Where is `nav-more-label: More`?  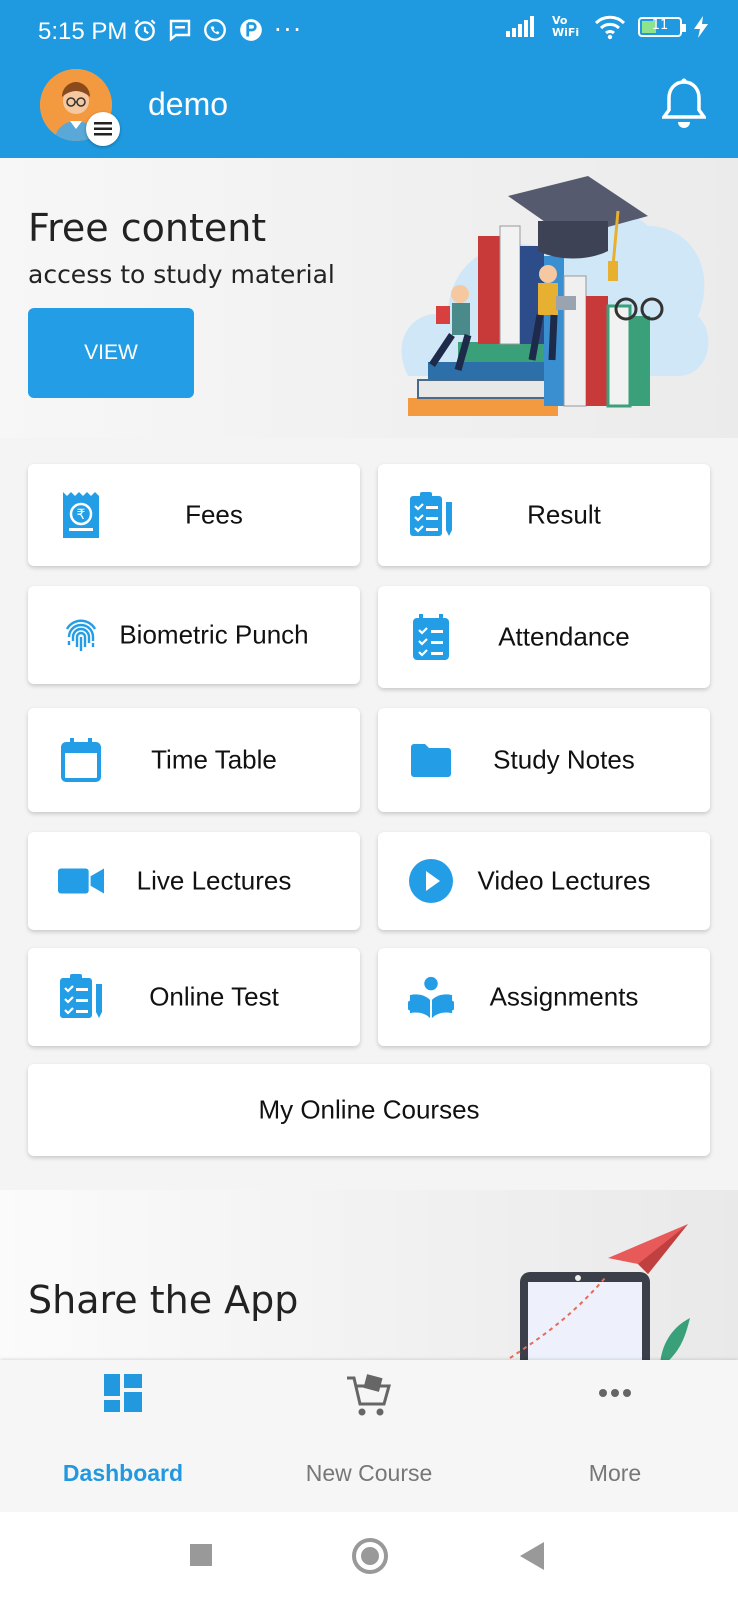 nav-more-label: More is located at coordinates (615, 1473).